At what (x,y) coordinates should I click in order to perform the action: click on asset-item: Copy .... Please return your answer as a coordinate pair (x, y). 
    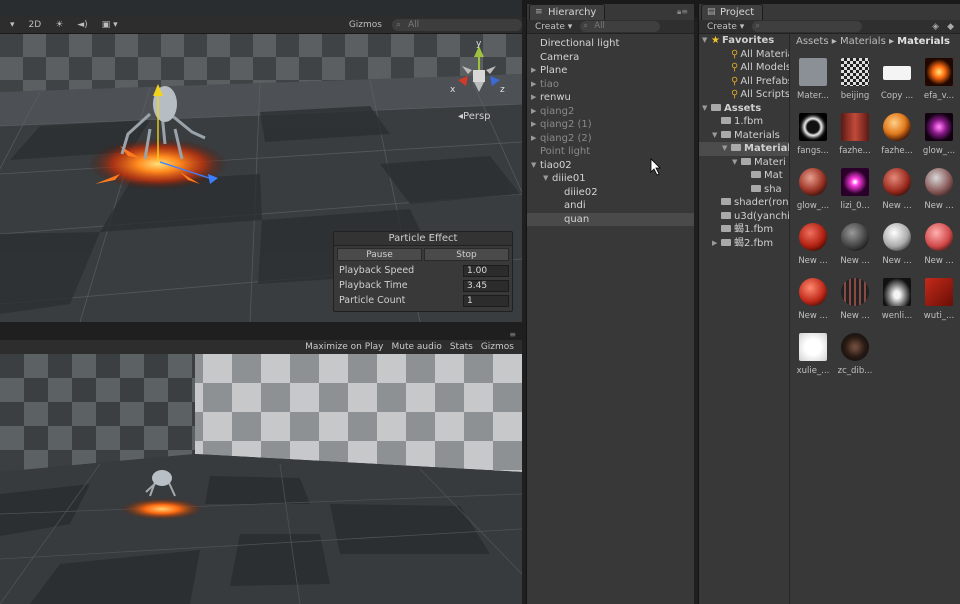
    Looking at the image, I should click on (897, 82).